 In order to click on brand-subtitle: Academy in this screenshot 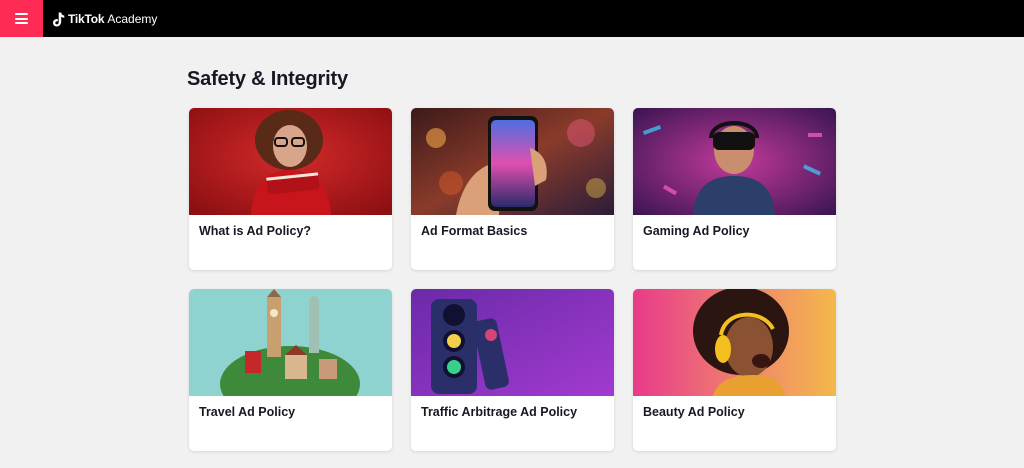, I will do `click(132, 19)`.